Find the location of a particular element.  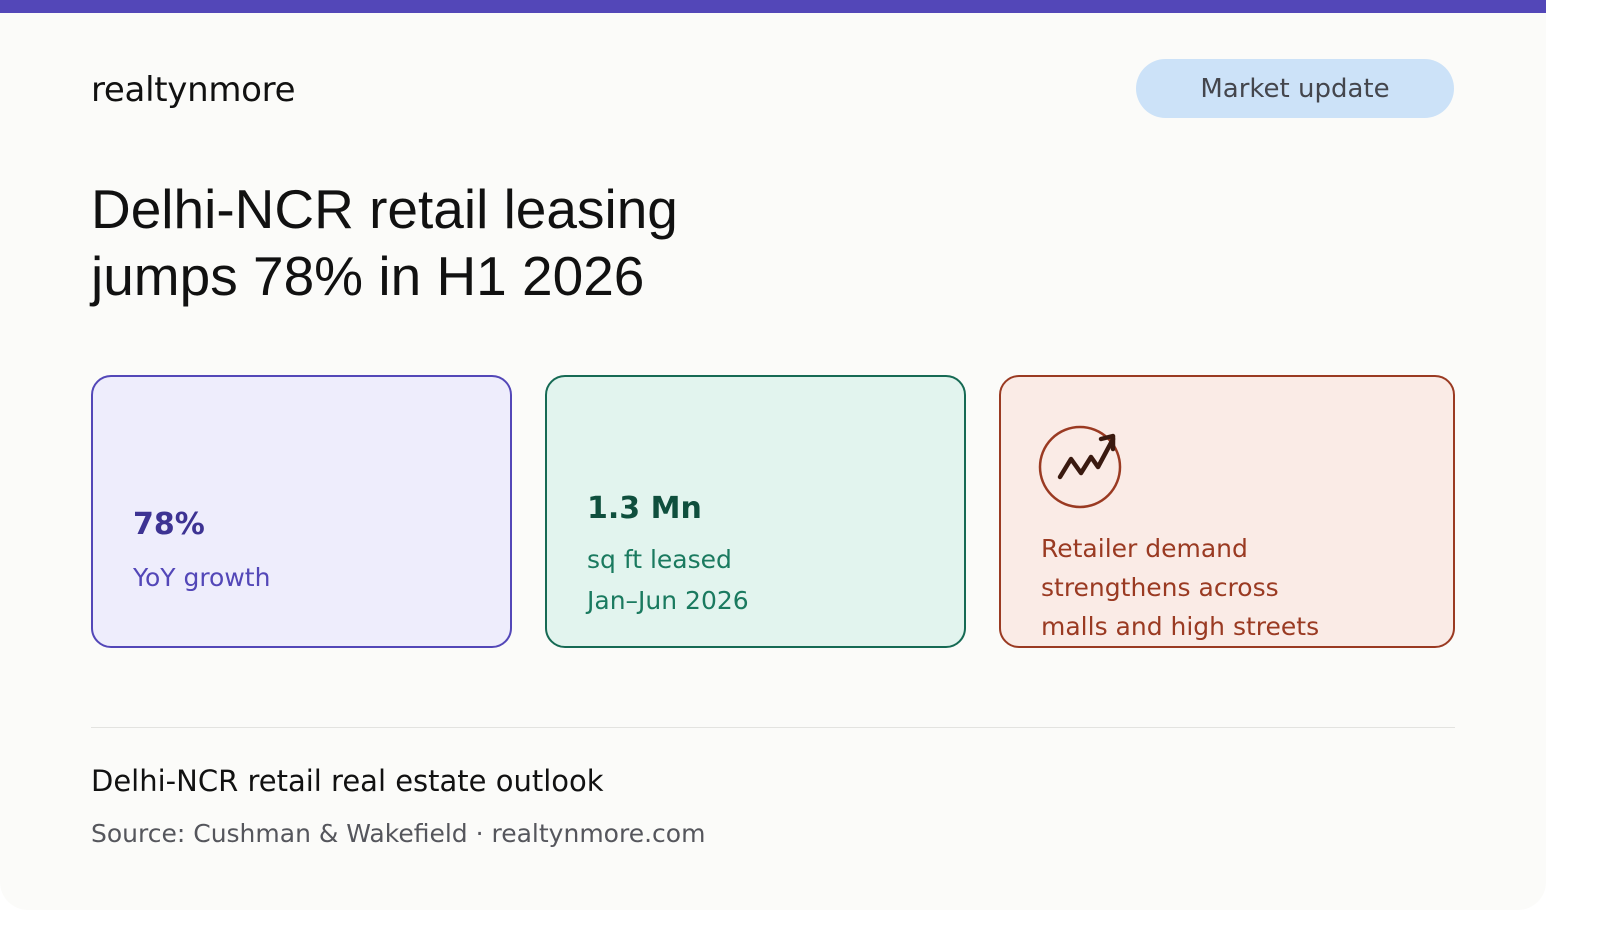

trend-up-icon is located at coordinates (1080, 467).